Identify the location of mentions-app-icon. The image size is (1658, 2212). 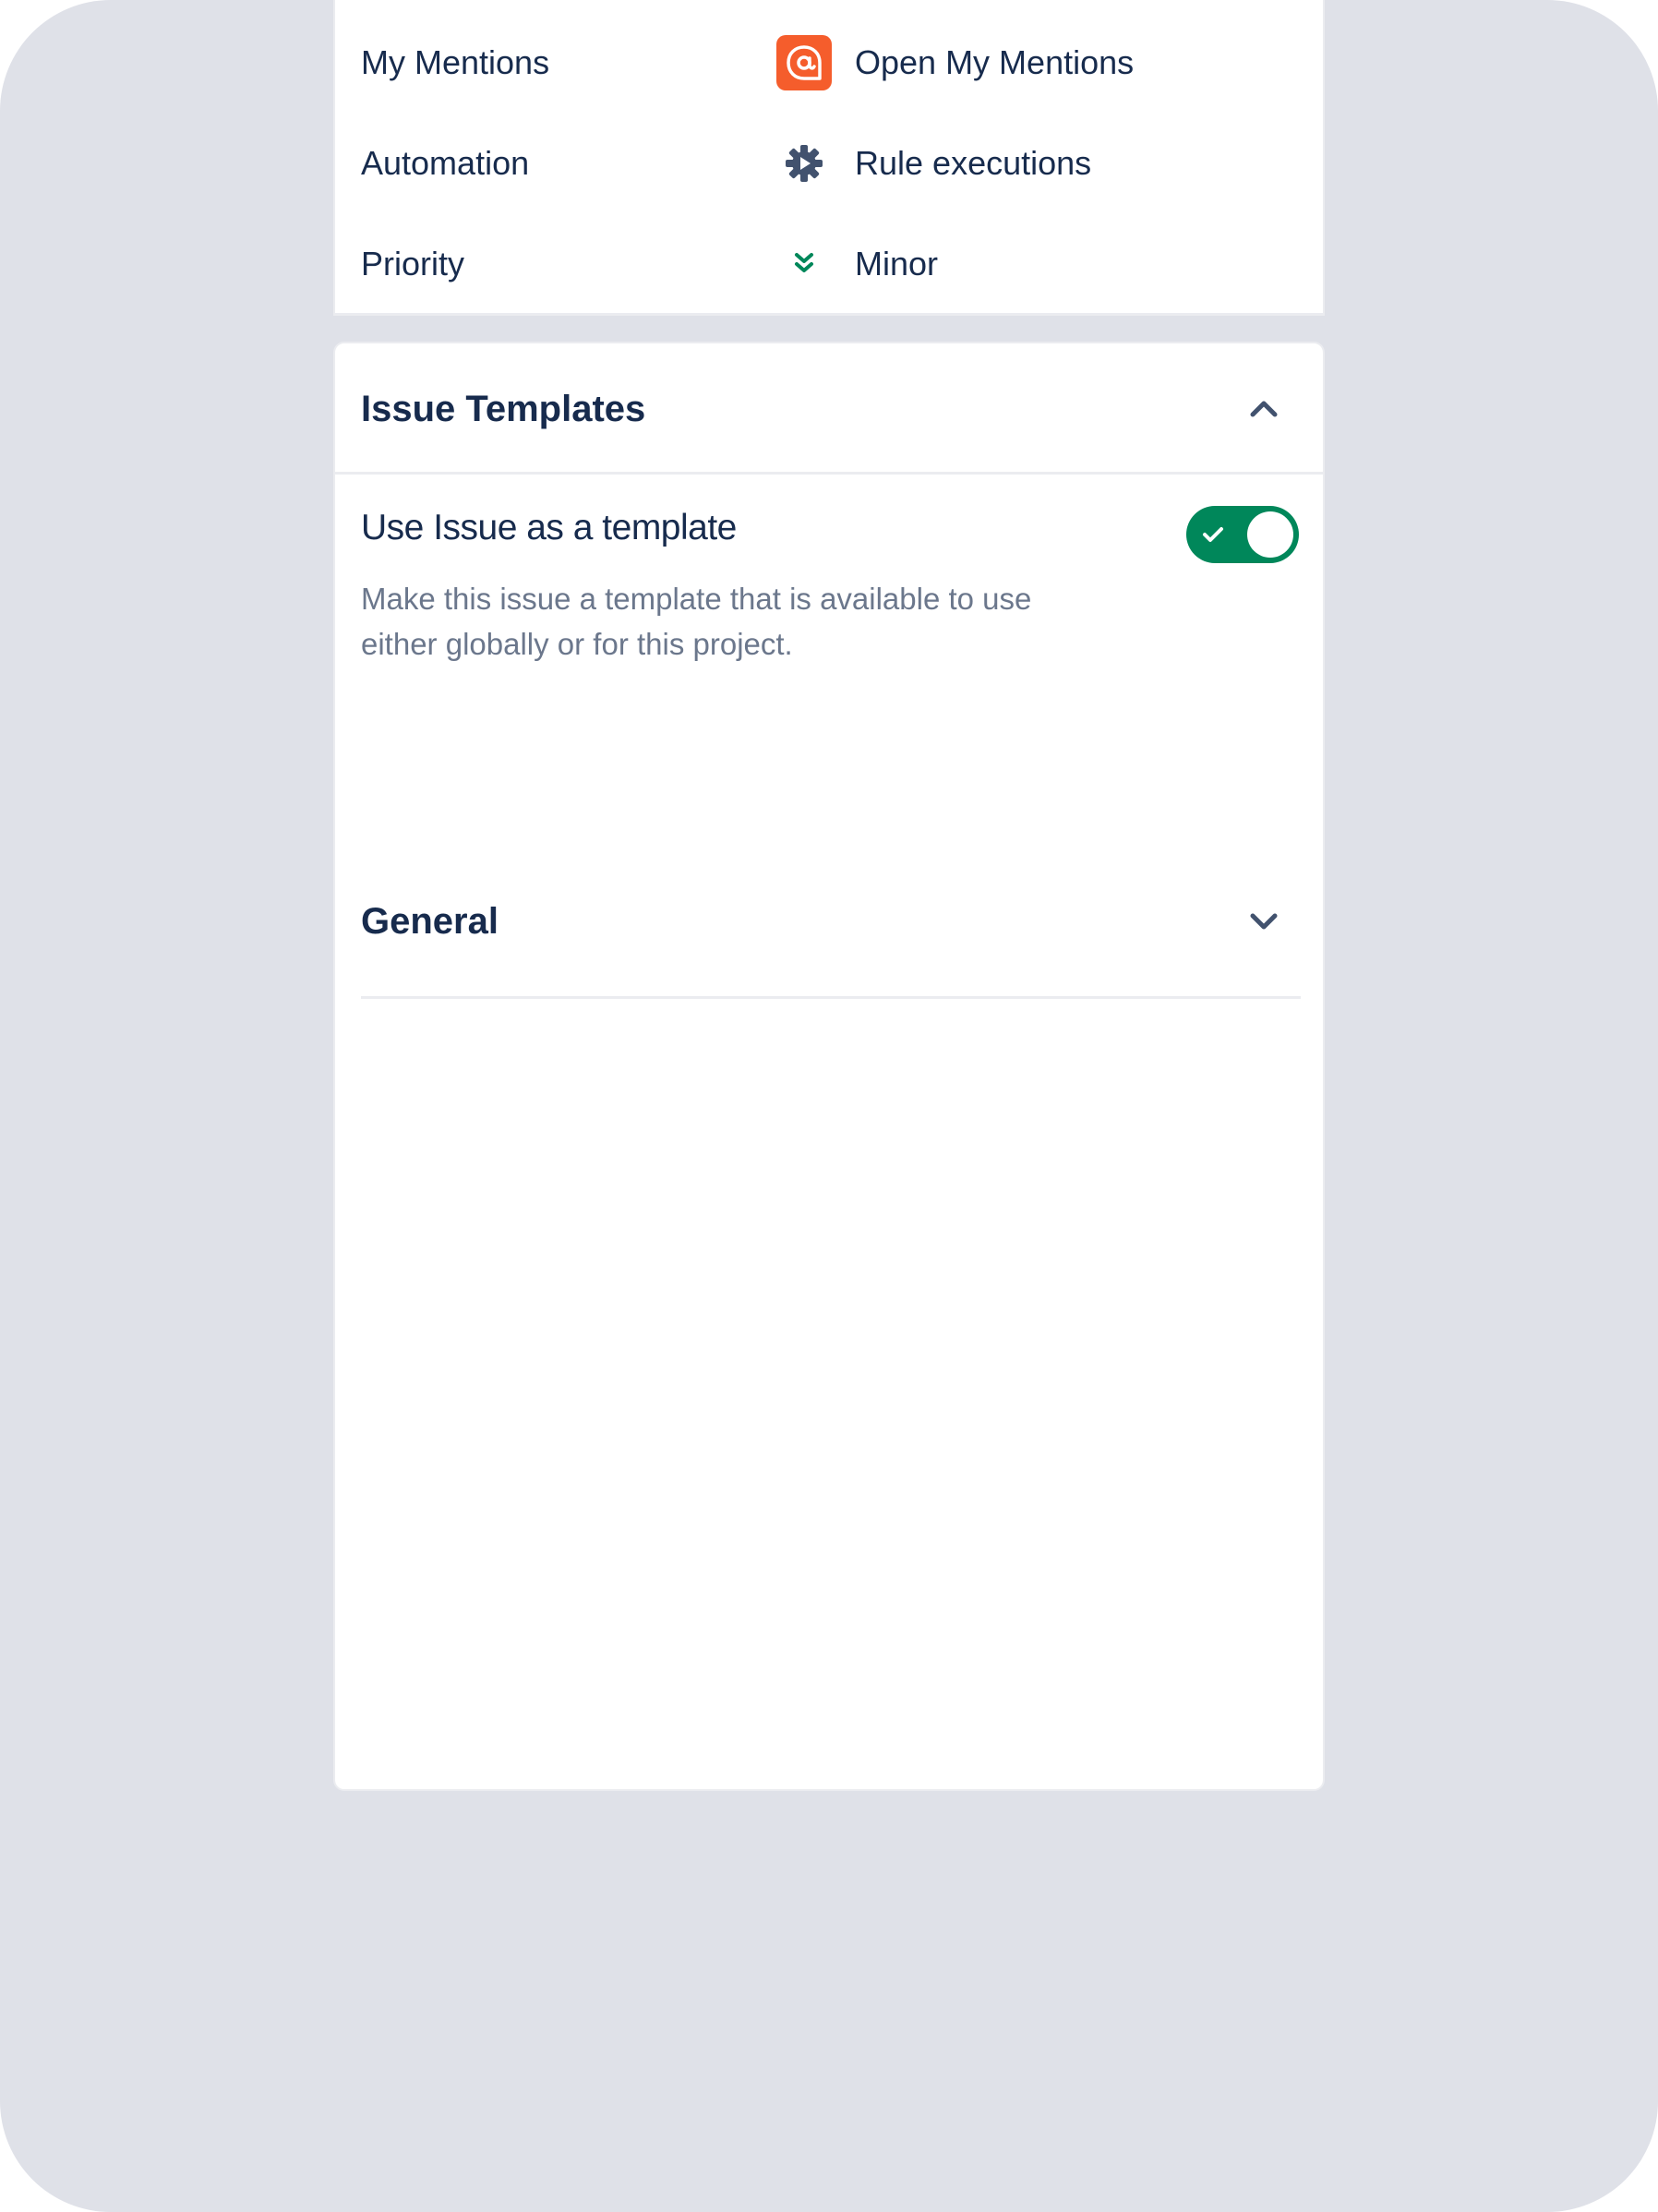
(804, 62).